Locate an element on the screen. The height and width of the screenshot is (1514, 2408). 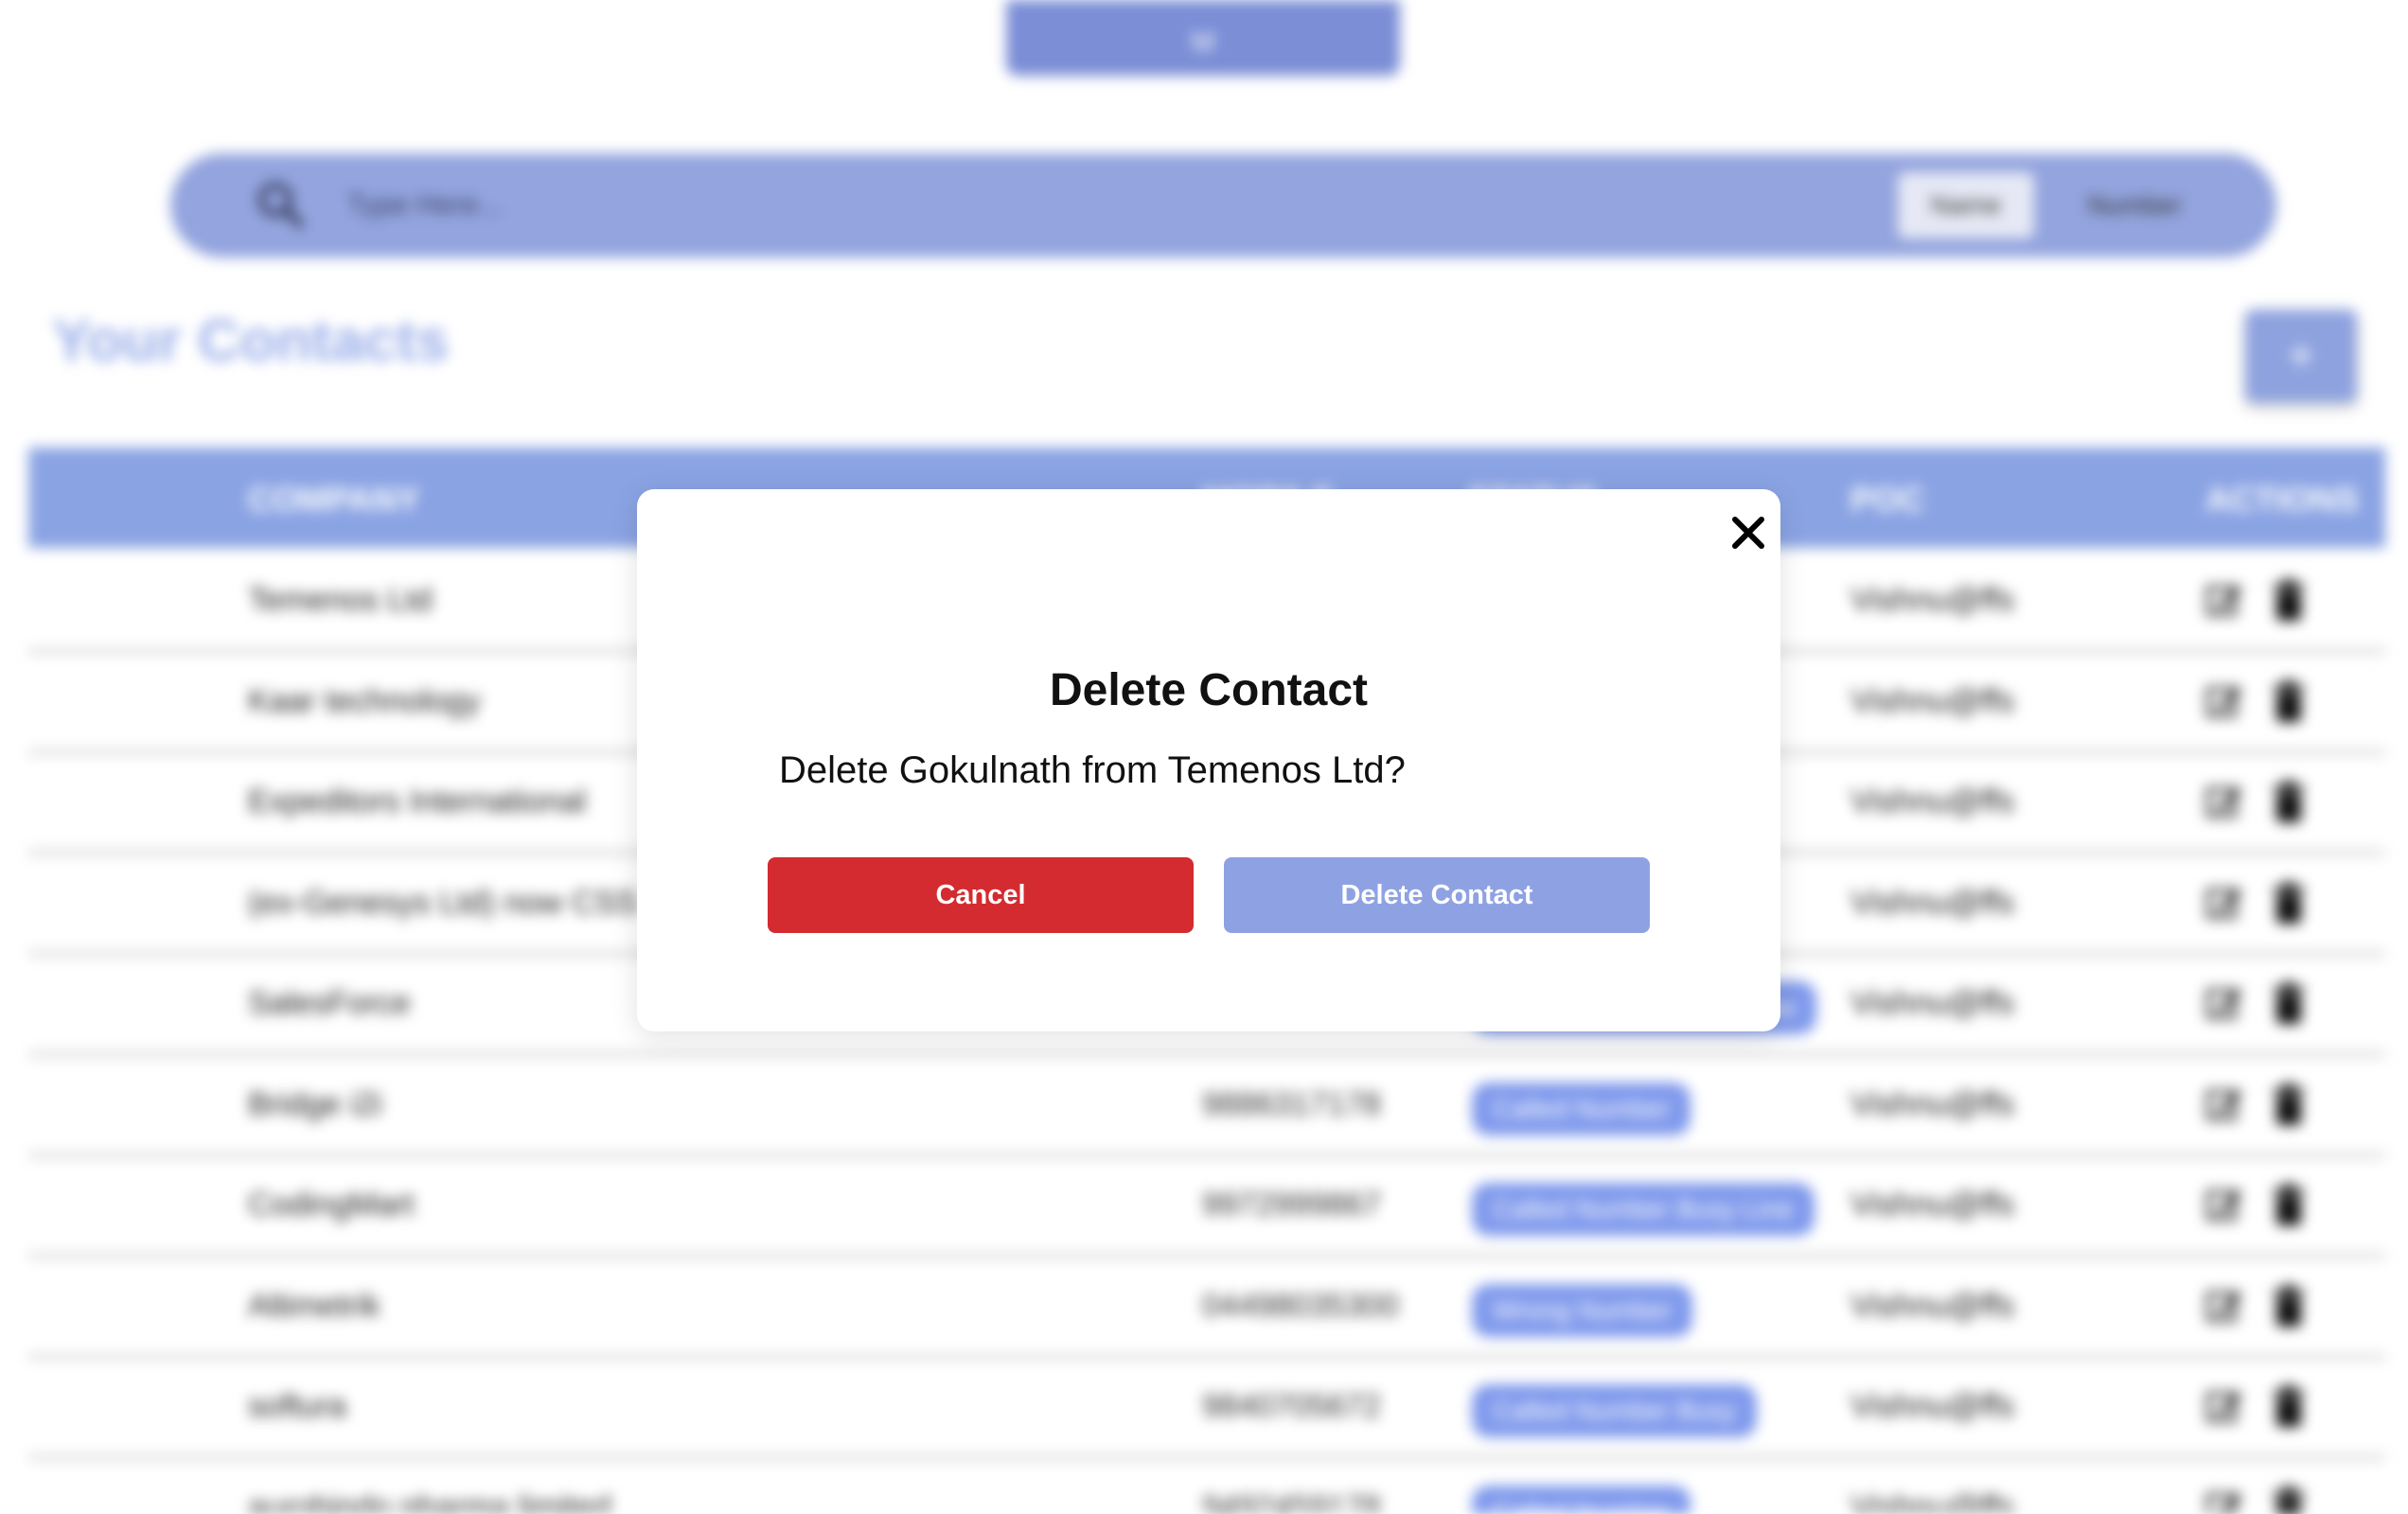
delete-contact-button: Delete Contact is located at coordinates (1437, 895).